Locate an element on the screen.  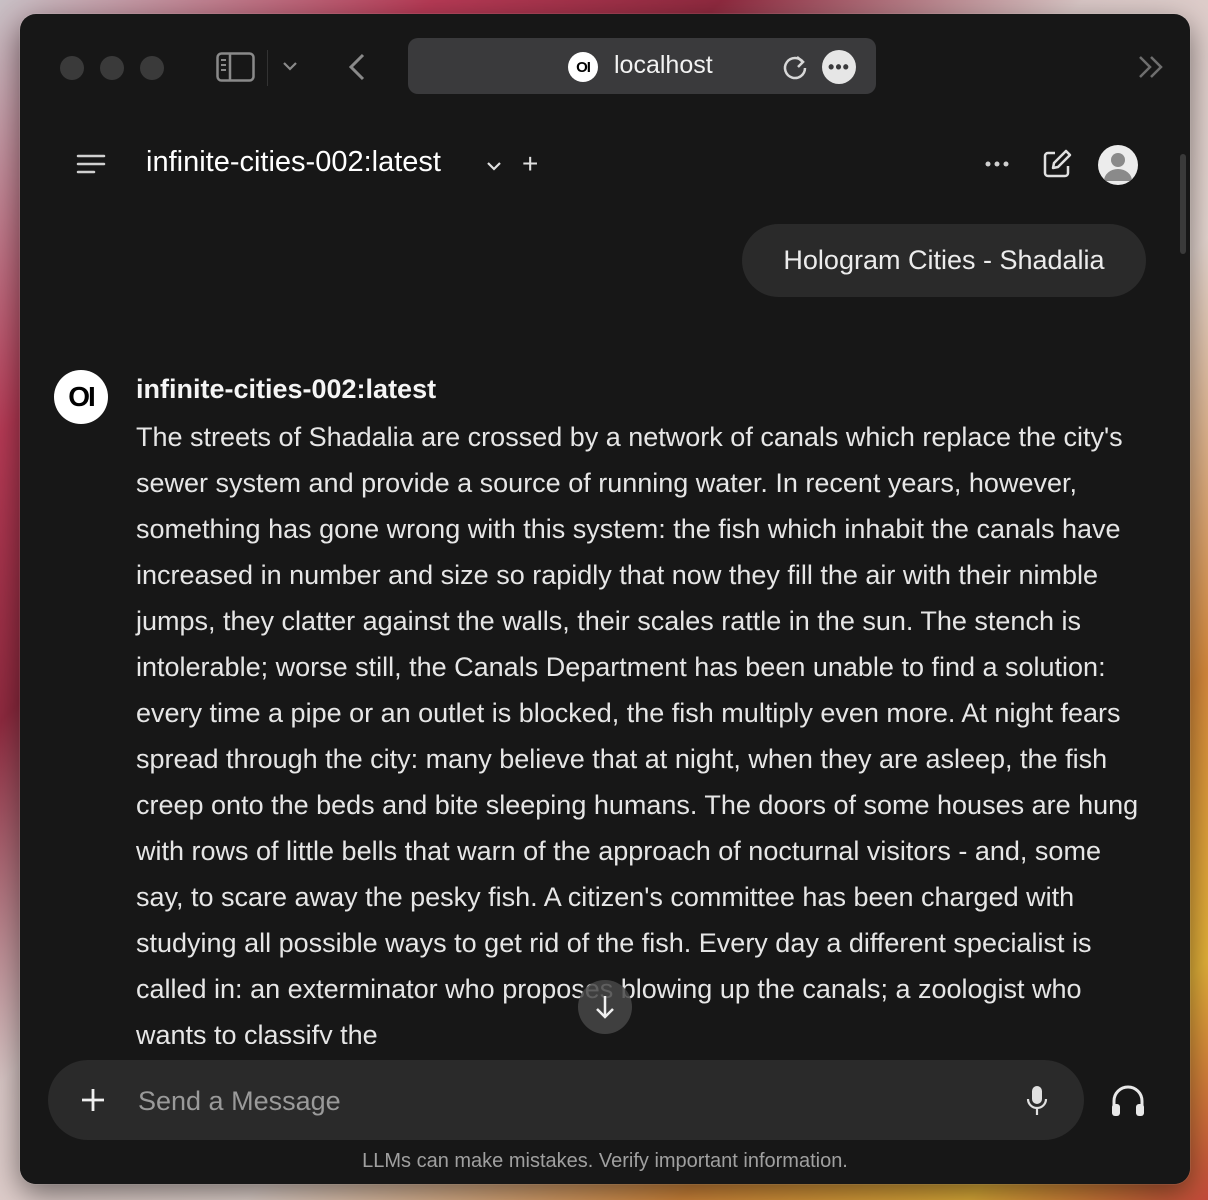
message-composer is located at coordinates (566, 1100).